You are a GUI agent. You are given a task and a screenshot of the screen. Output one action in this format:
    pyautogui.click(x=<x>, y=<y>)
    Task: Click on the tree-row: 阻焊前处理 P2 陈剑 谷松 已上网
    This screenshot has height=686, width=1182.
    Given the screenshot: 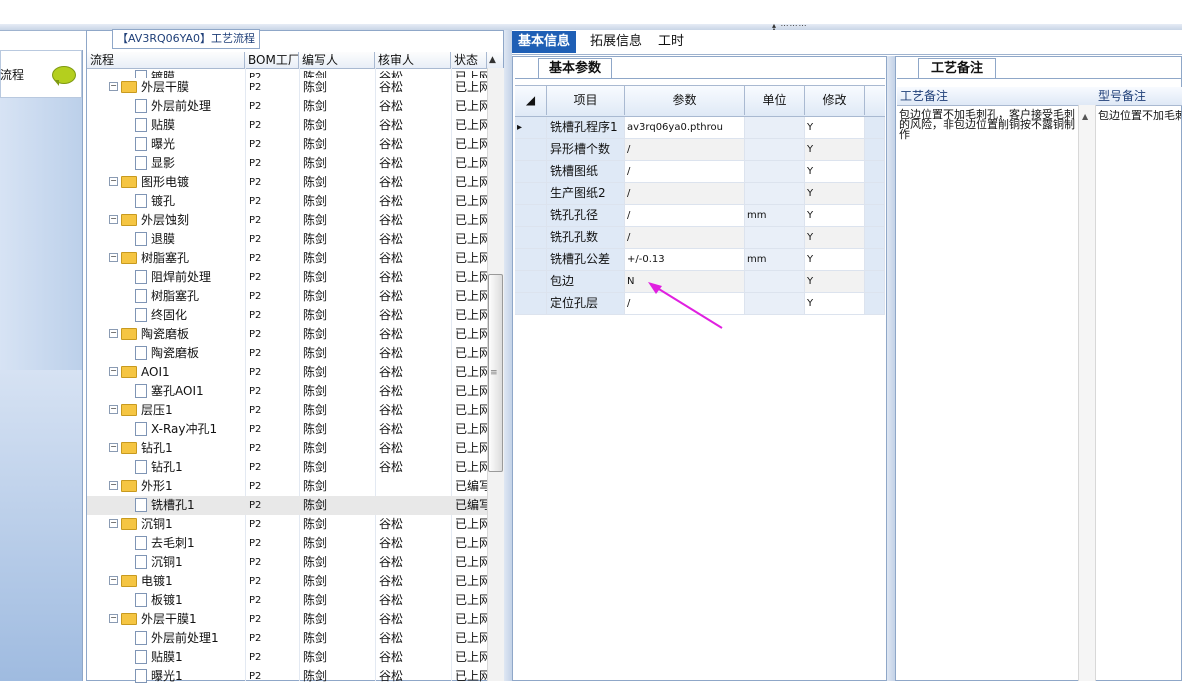 What is the action you would take?
    pyautogui.click(x=287, y=277)
    